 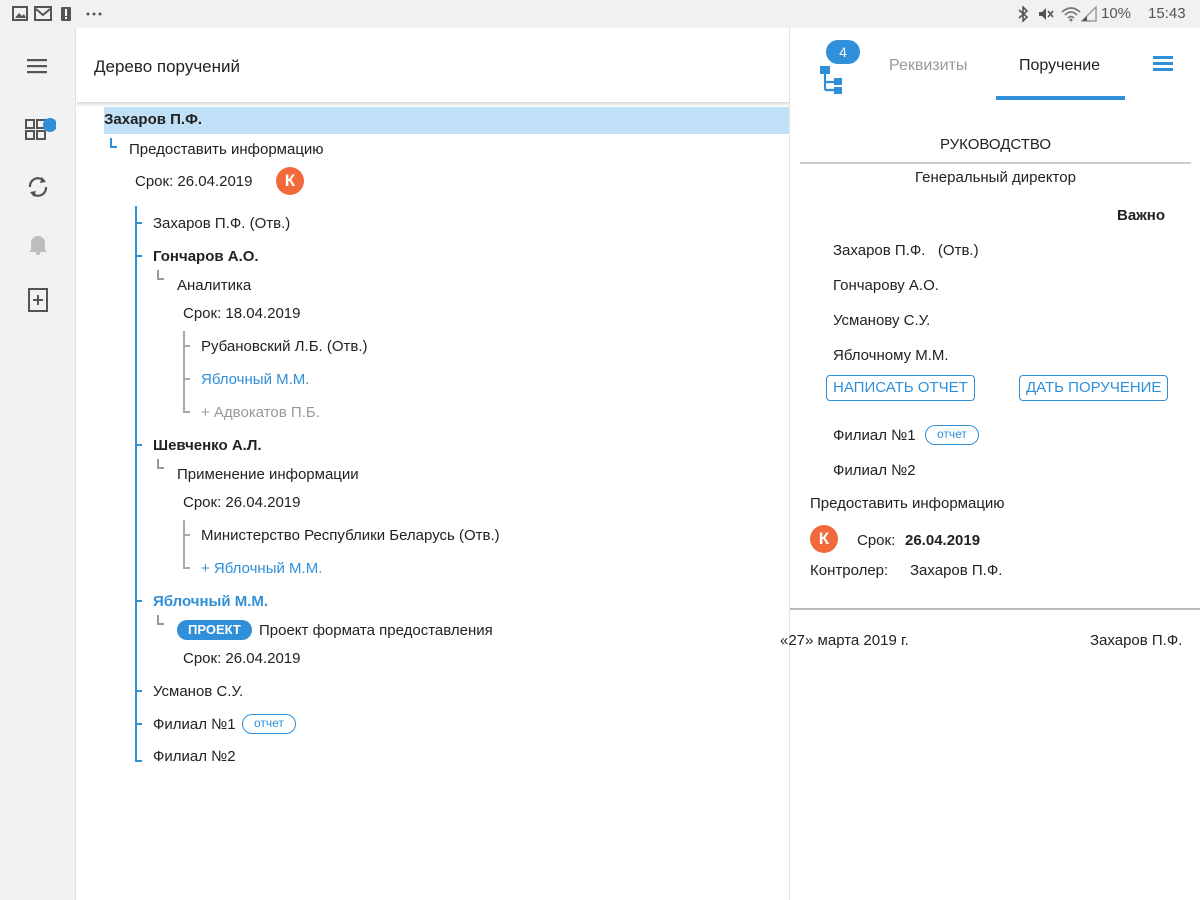 What do you see at coordinates (214, 630) in the screenshot?
I see `project-chip: ПРОЕКТ` at bounding box center [214, 630].